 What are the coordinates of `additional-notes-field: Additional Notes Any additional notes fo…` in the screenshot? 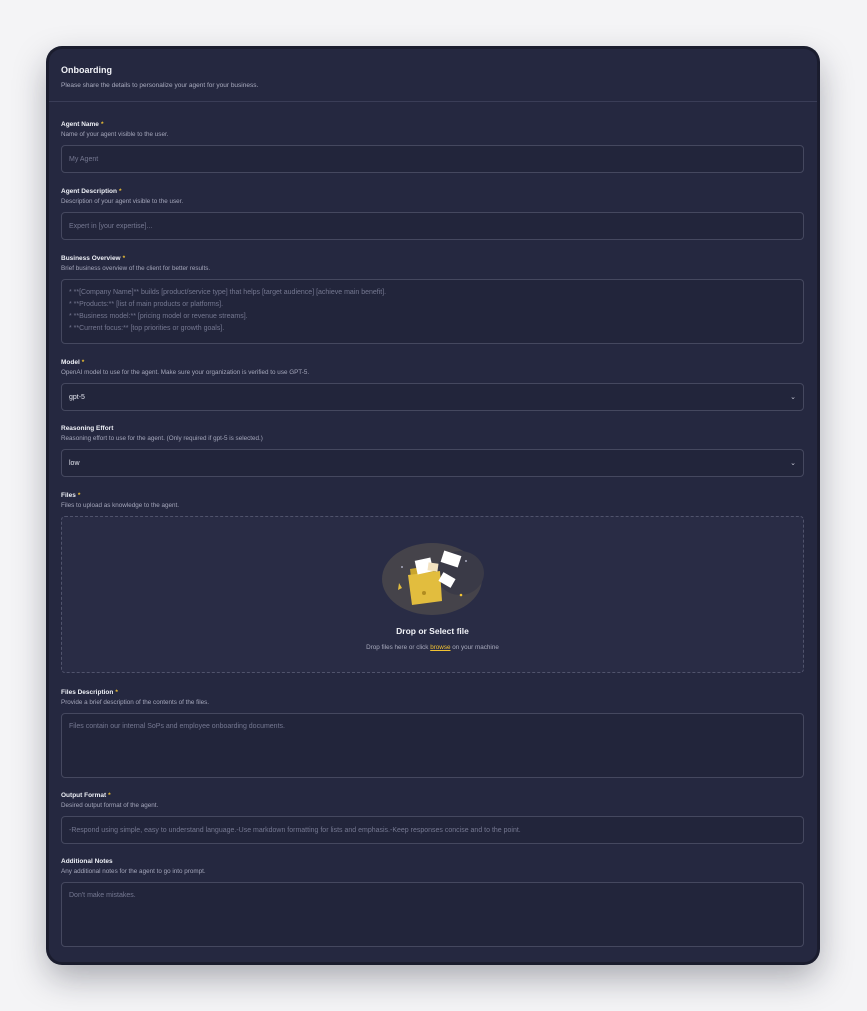 It's located at (433, 902).